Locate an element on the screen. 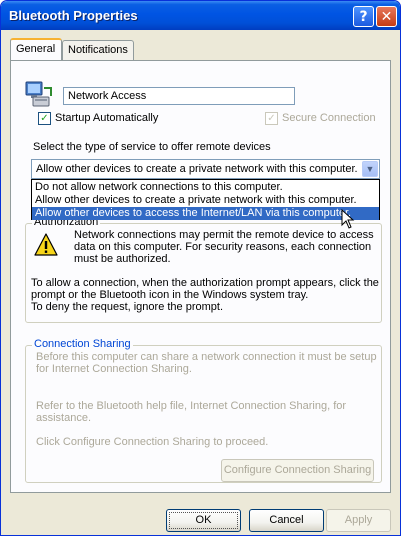 The image size is (401, 536). title-bar: Bluetooth Properties ? ✕ is located at coordinates (200, 15).